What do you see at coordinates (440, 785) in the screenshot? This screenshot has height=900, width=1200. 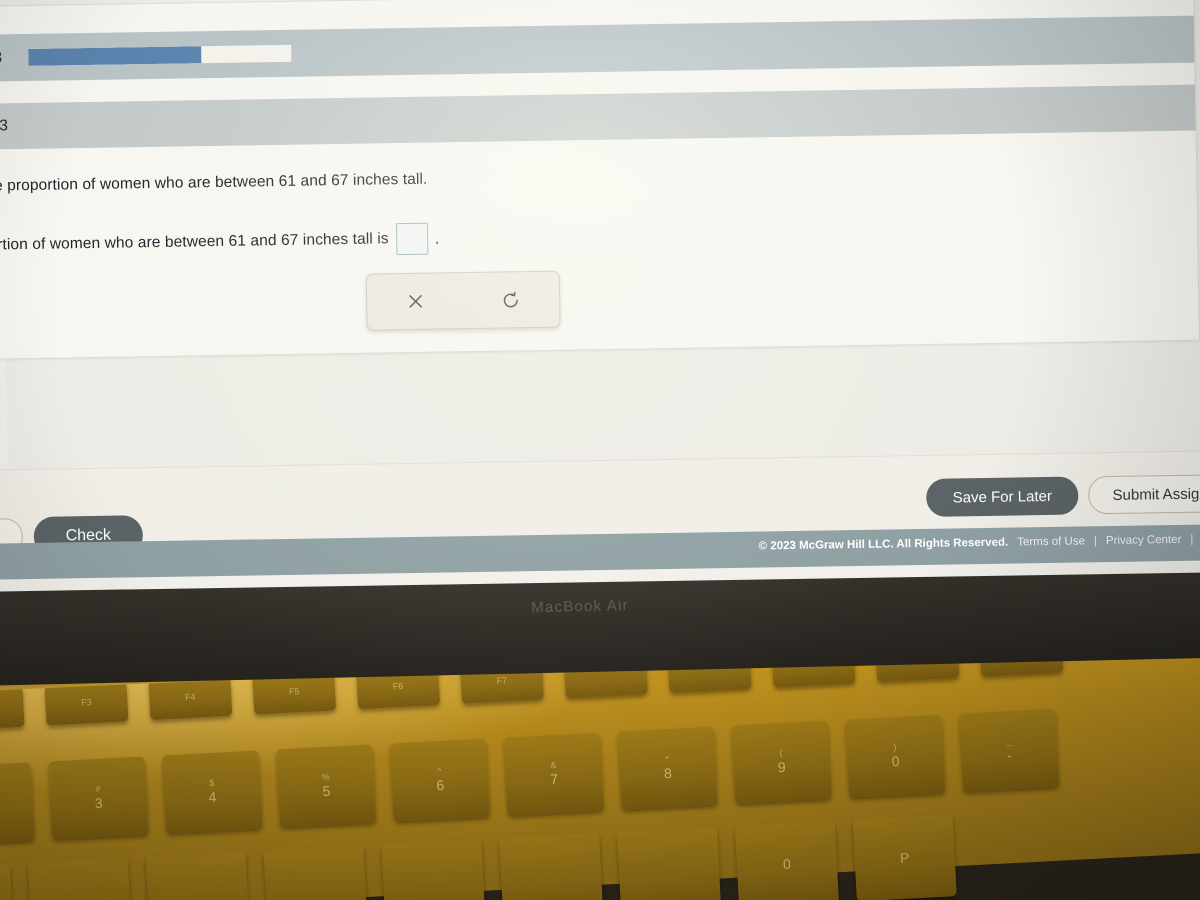 I see `key-label: 6` at bounding box center [440, 785].